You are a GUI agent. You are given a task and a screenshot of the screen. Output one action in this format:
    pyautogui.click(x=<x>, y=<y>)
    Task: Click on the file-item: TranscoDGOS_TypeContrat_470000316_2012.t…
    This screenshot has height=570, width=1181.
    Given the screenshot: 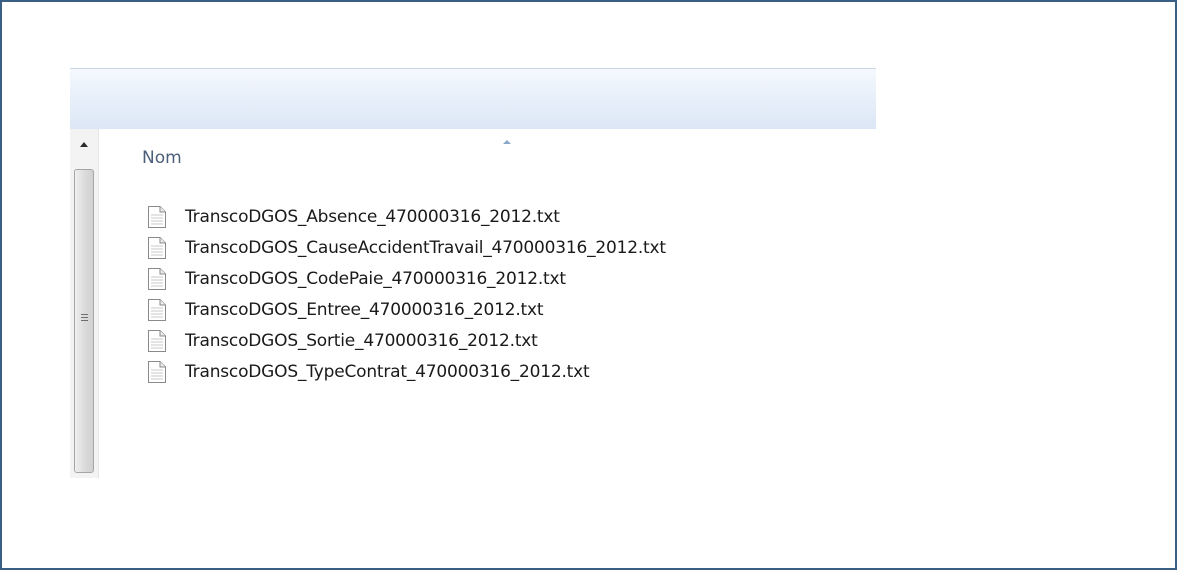 What is the action you would take?
    pyautogui.click(x=406, y=371)
    